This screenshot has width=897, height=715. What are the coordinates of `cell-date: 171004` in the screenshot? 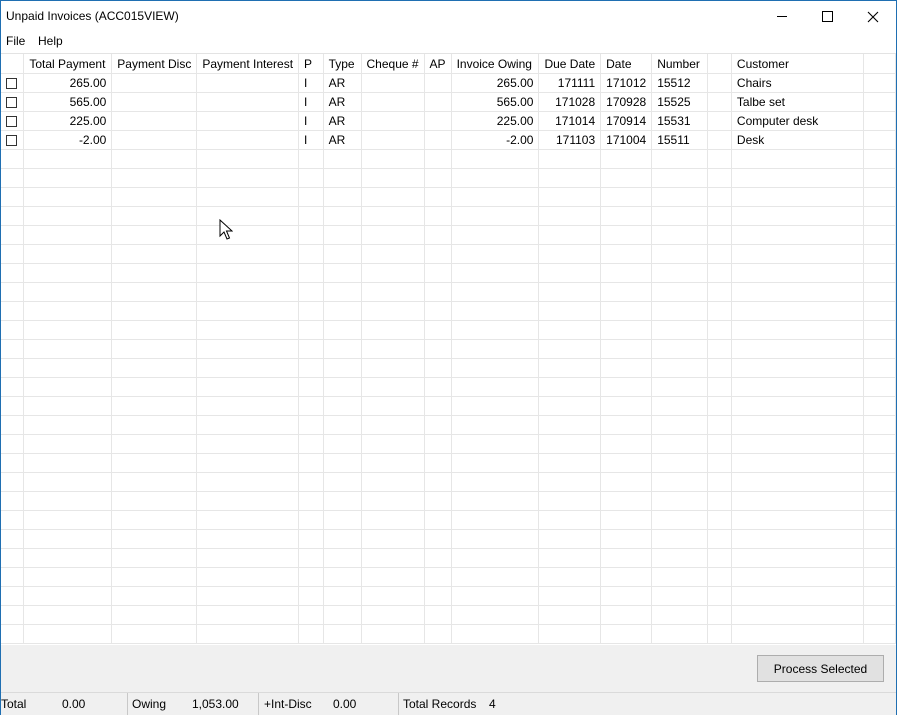 It's located at (626, 140).